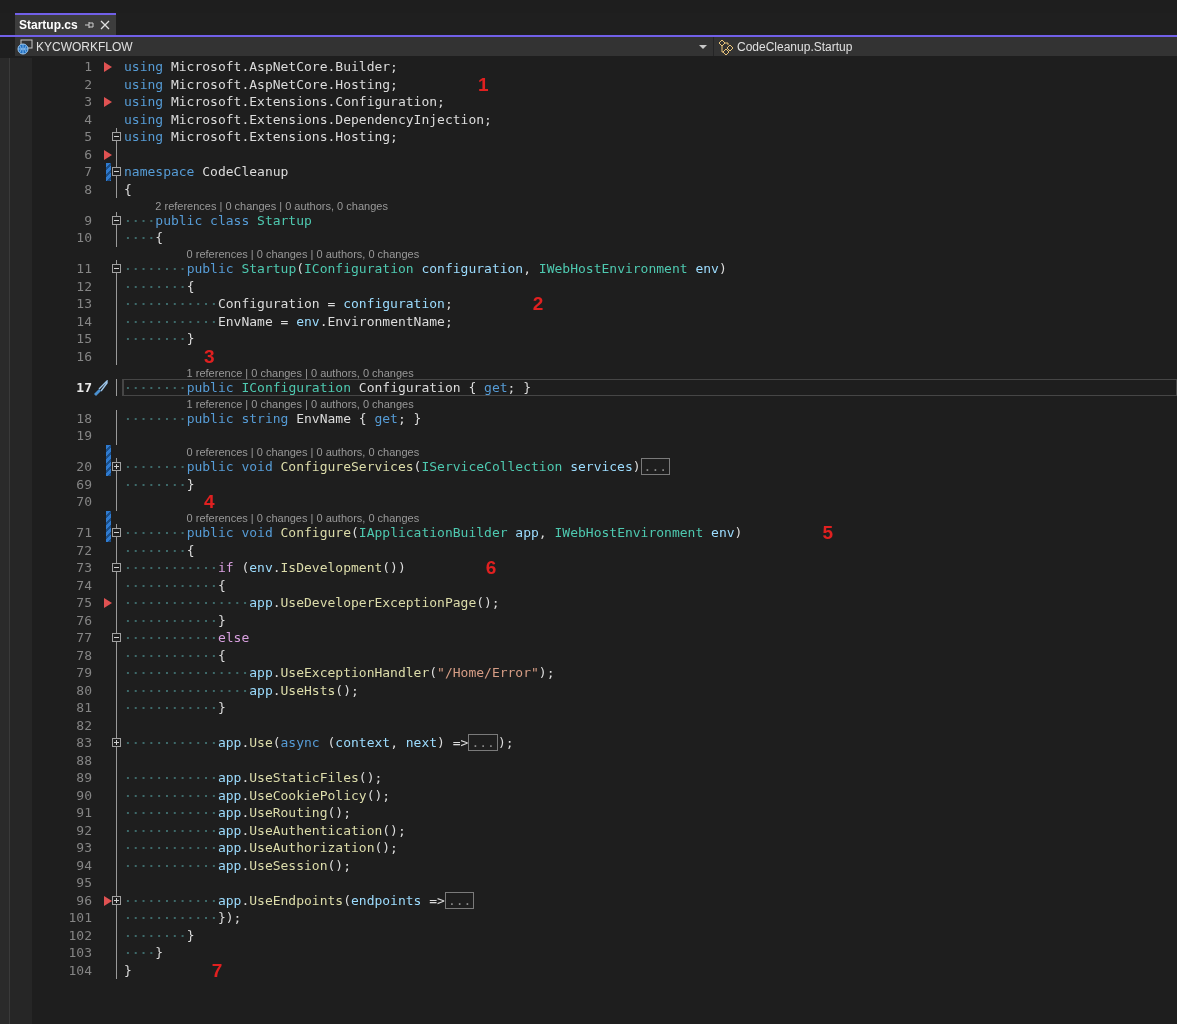 The width and height of the screenshot is (1177, 1024). I want to click on member-dropdown: CodeCleanup.Startup, so click(945, 46).